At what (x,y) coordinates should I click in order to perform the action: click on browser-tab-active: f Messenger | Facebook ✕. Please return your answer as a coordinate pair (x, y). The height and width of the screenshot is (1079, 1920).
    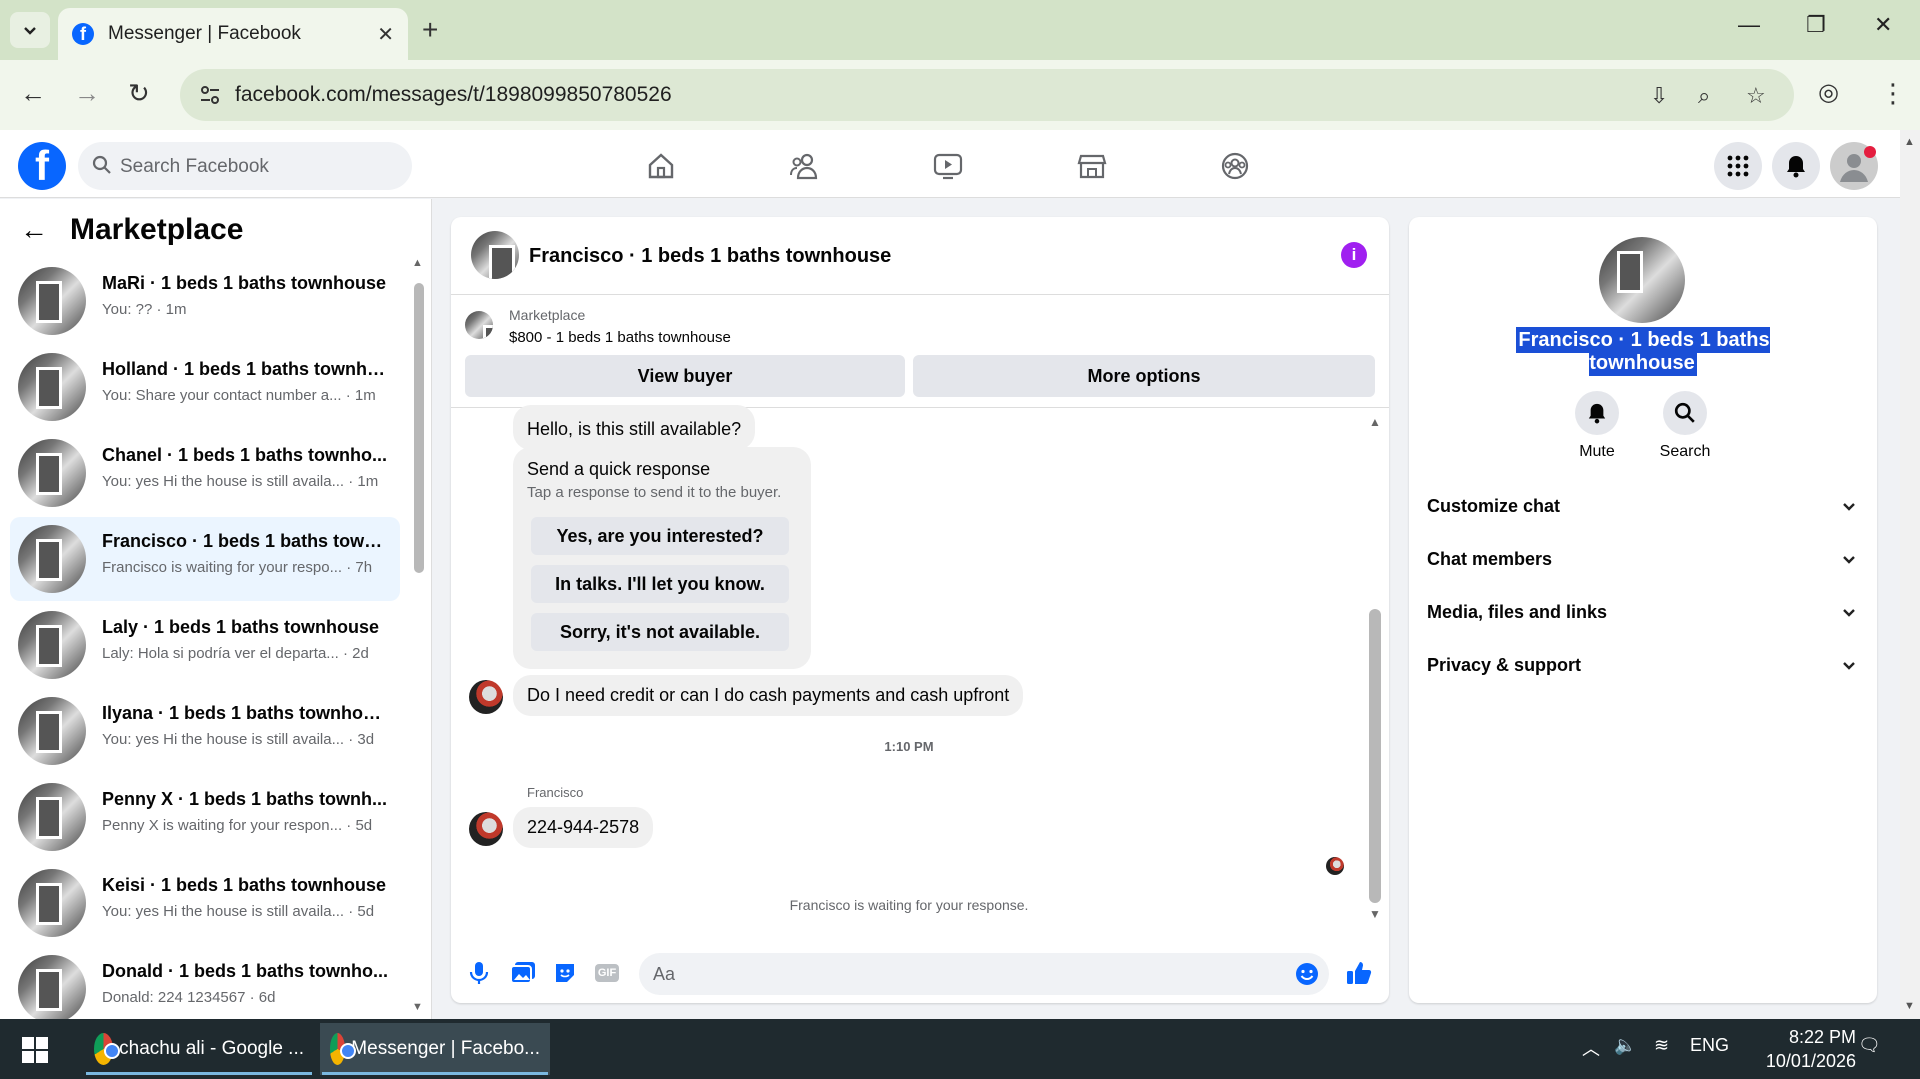
    Looking at the image, I should click on (233, 34).